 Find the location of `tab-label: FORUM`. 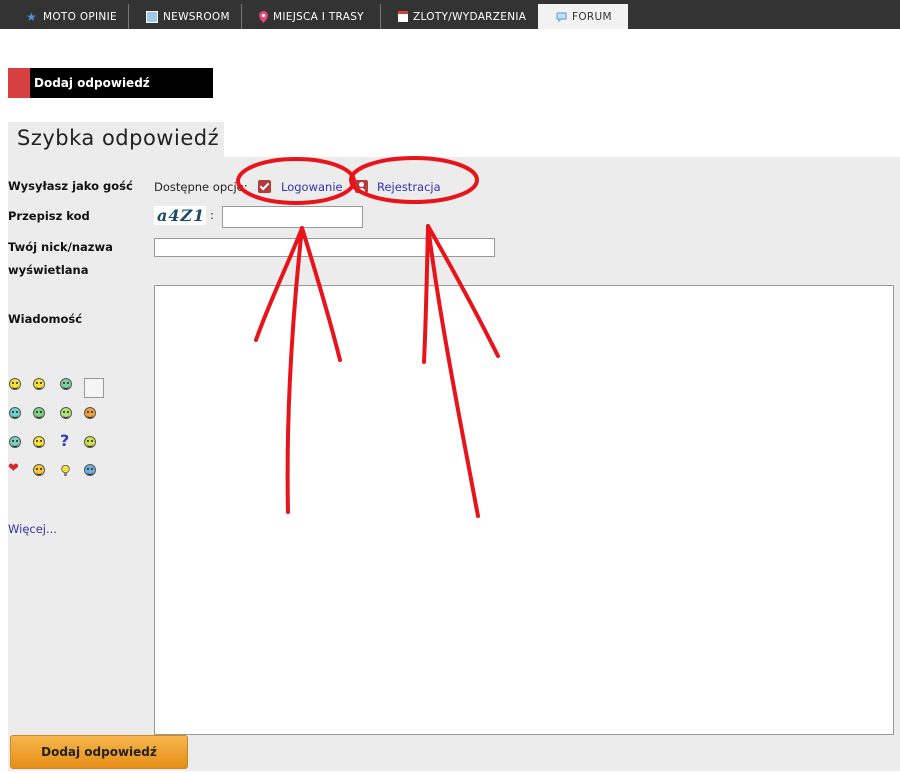

tab-label: FORUM is located at coordinates (592, 16).